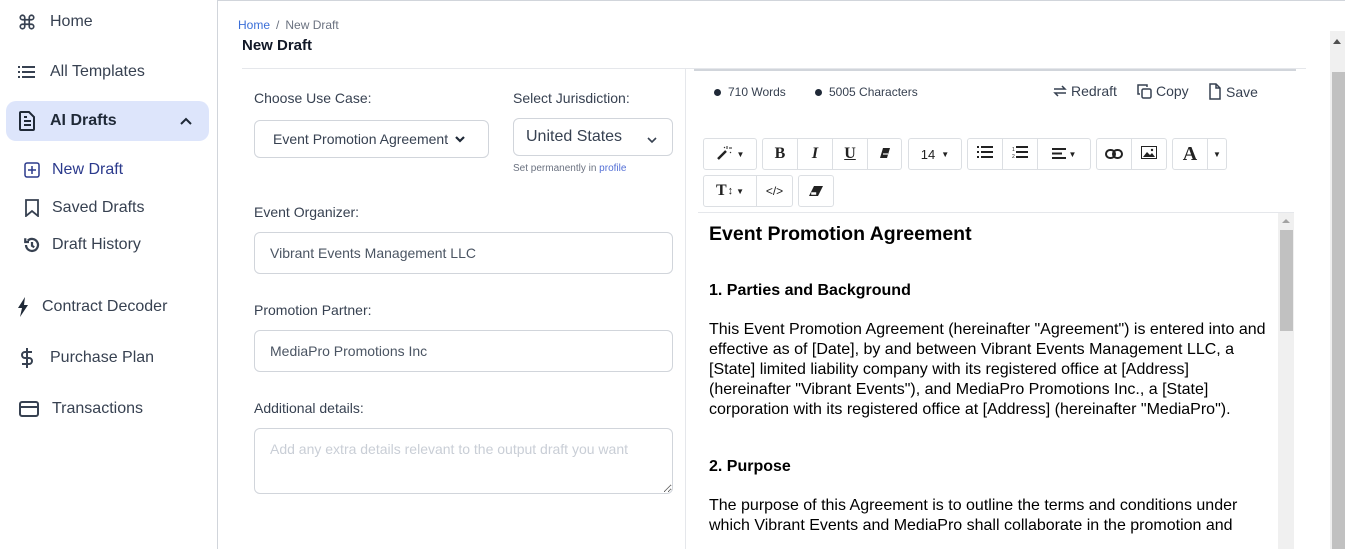  I want to click on sidebar-item-label: All Templates, so click(97, 71).